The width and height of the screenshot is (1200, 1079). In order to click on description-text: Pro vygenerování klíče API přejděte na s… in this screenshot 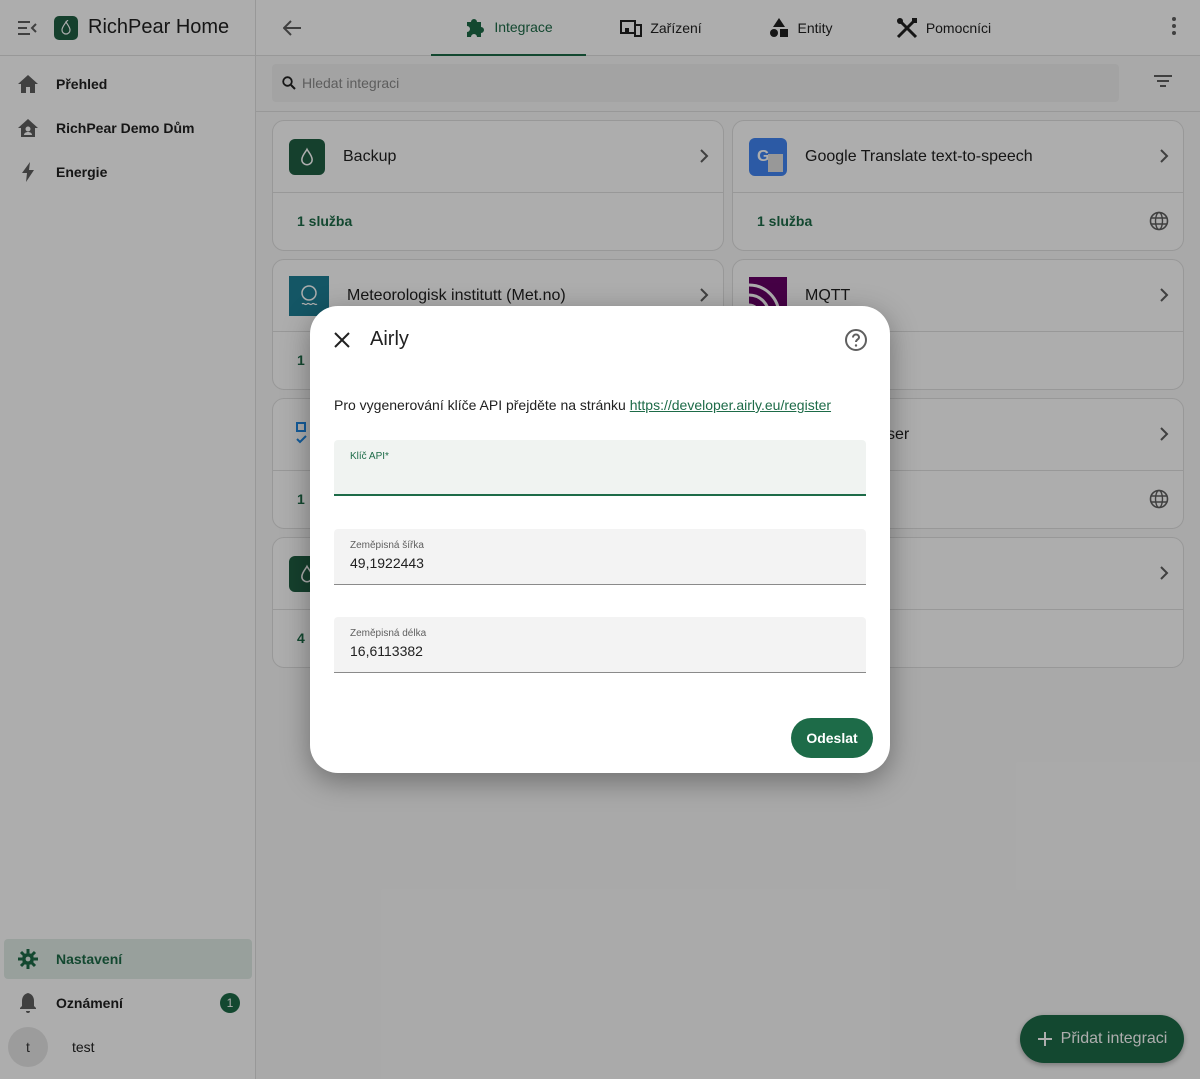, I will do `click(482, 405)`.